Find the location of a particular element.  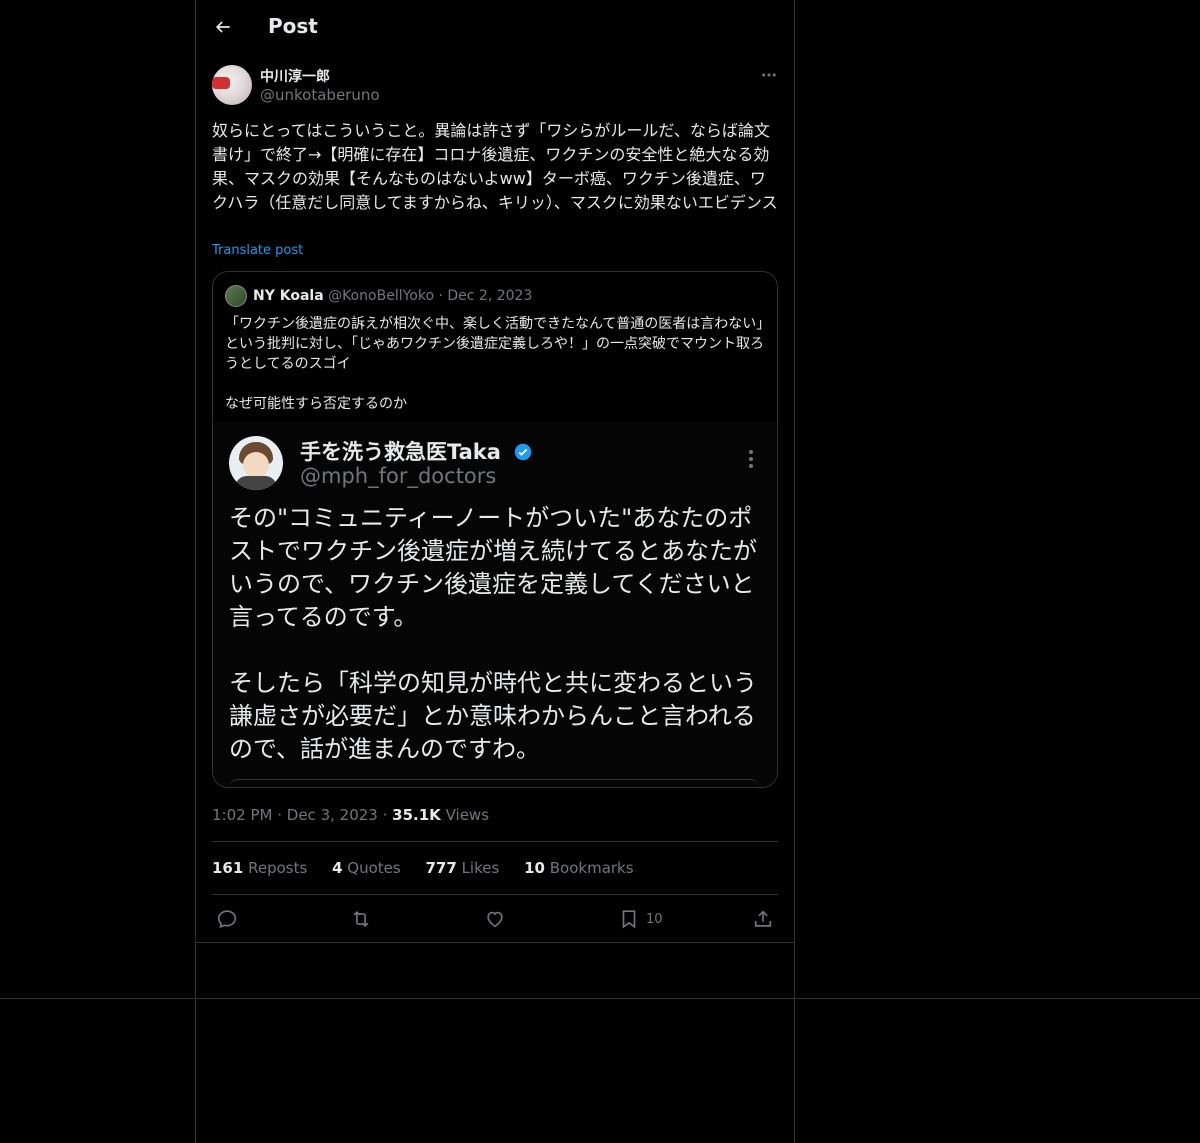

share-button is located at coordinates (763, 919).